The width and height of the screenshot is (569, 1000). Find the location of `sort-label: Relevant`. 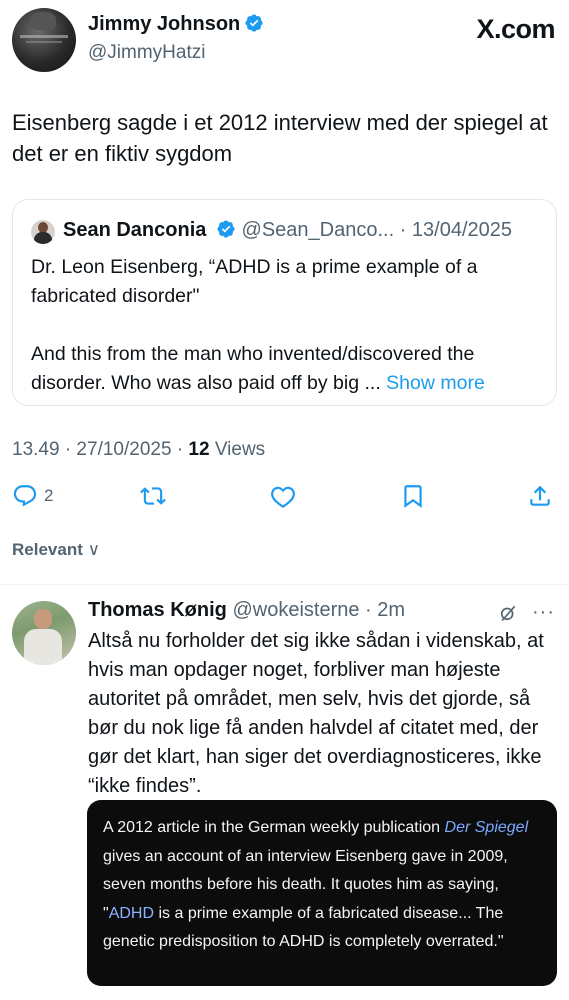

sort-label: Relevant is located at coordinates (47, 549).